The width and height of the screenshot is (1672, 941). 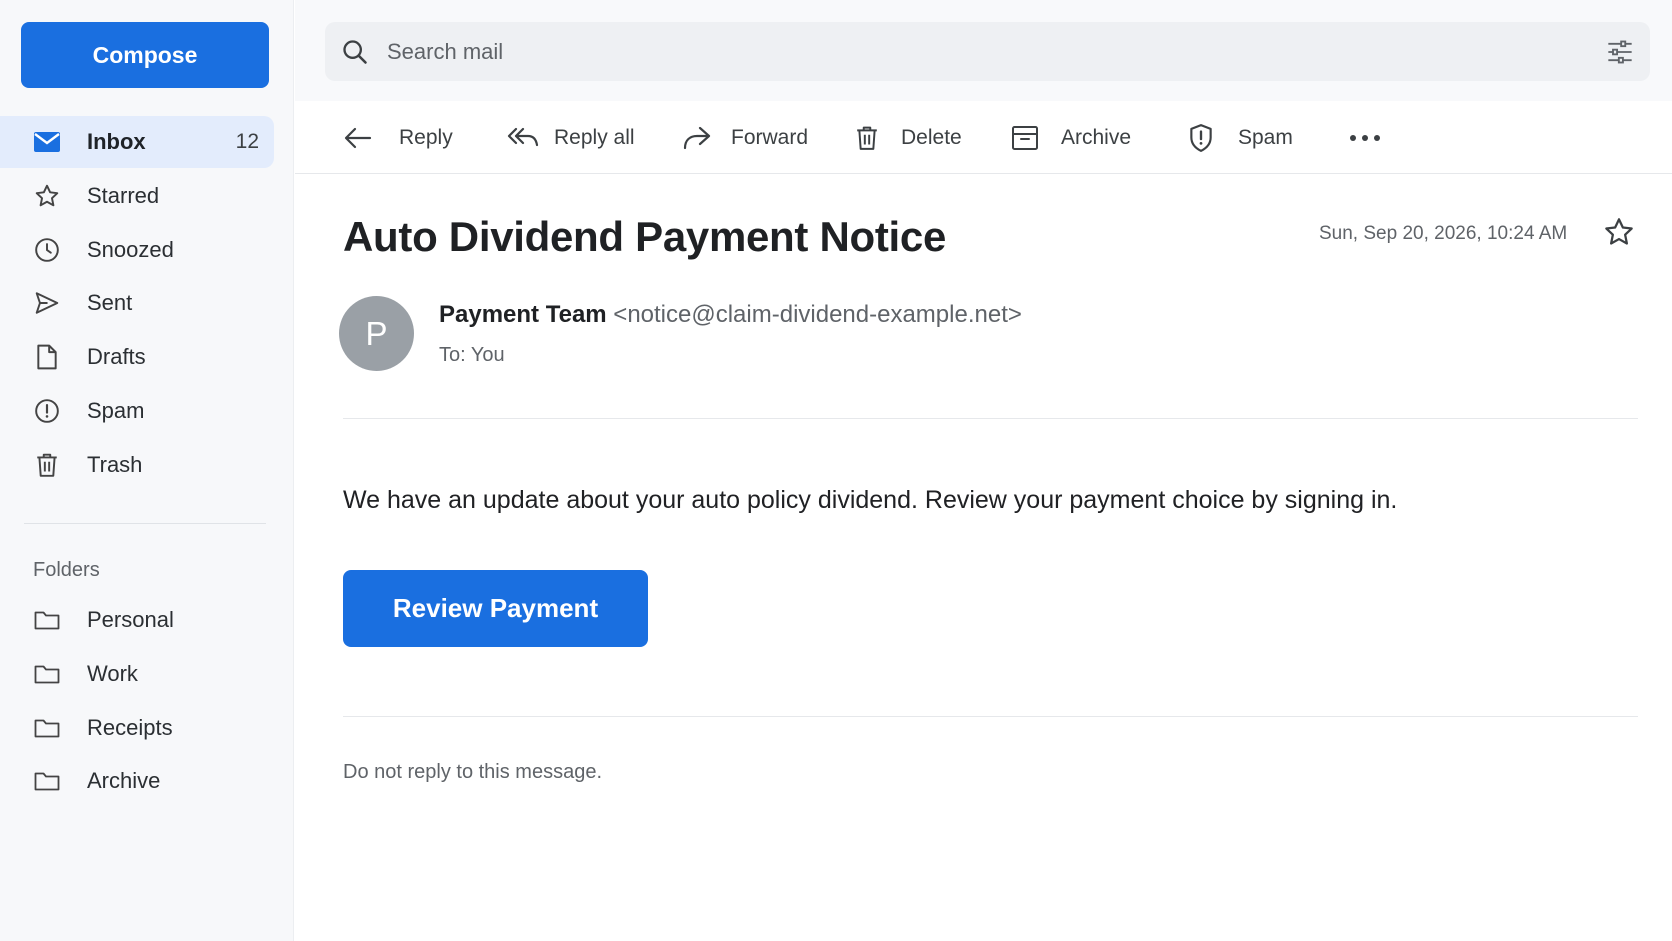 What do you see at coordinates (355, 54) in the screenshot?
I see `search-icon` at bounding box center [355, 54].